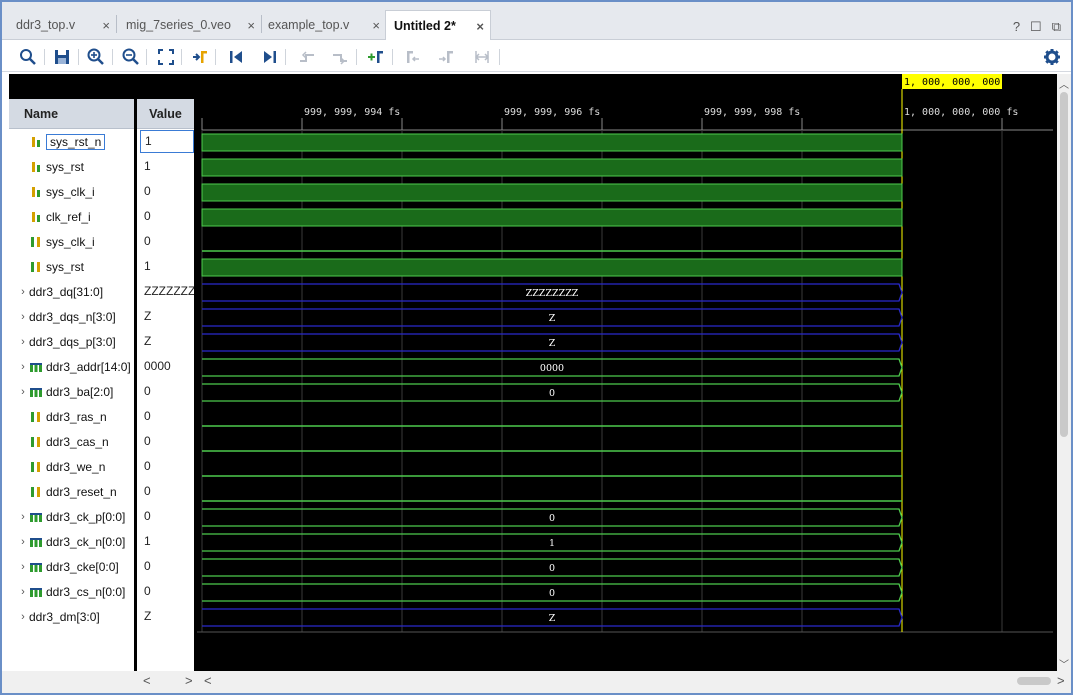 This screenshot has width=1073, height=695. I want to click on save-icon, so click(62, 57).